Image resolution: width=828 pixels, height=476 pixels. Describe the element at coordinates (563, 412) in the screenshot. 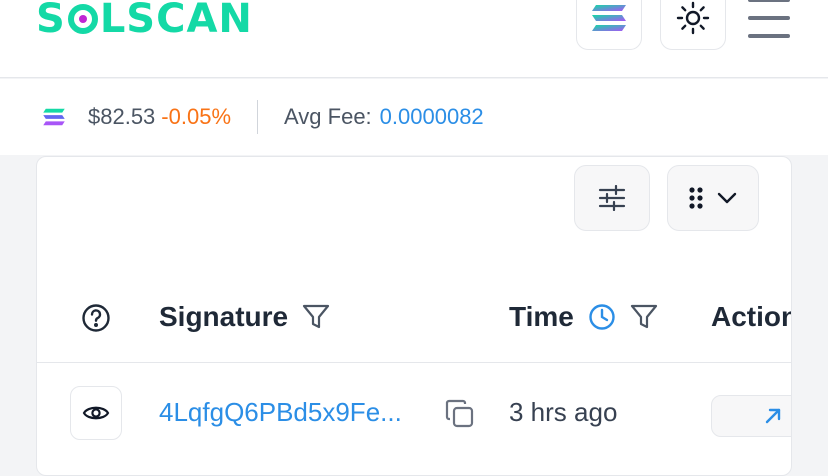

I see `time-cell: 3 hrs ago` at that location.